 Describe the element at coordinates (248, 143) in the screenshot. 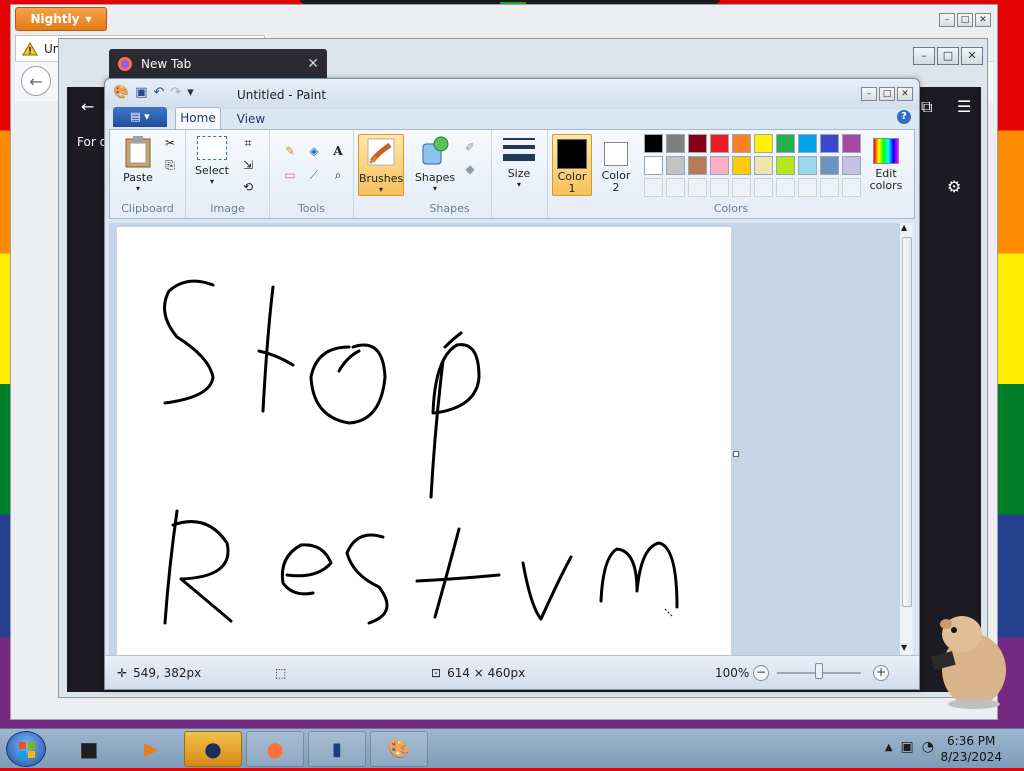

I see `crop-icon: ⌗` at that location.